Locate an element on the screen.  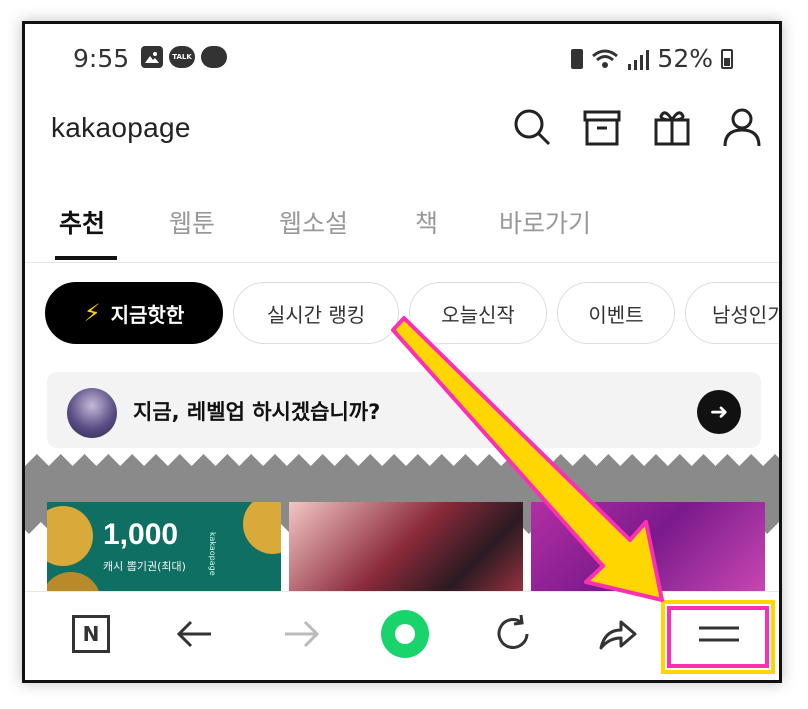
cash-amount: 1,000 is located at coordinates (141, 534).